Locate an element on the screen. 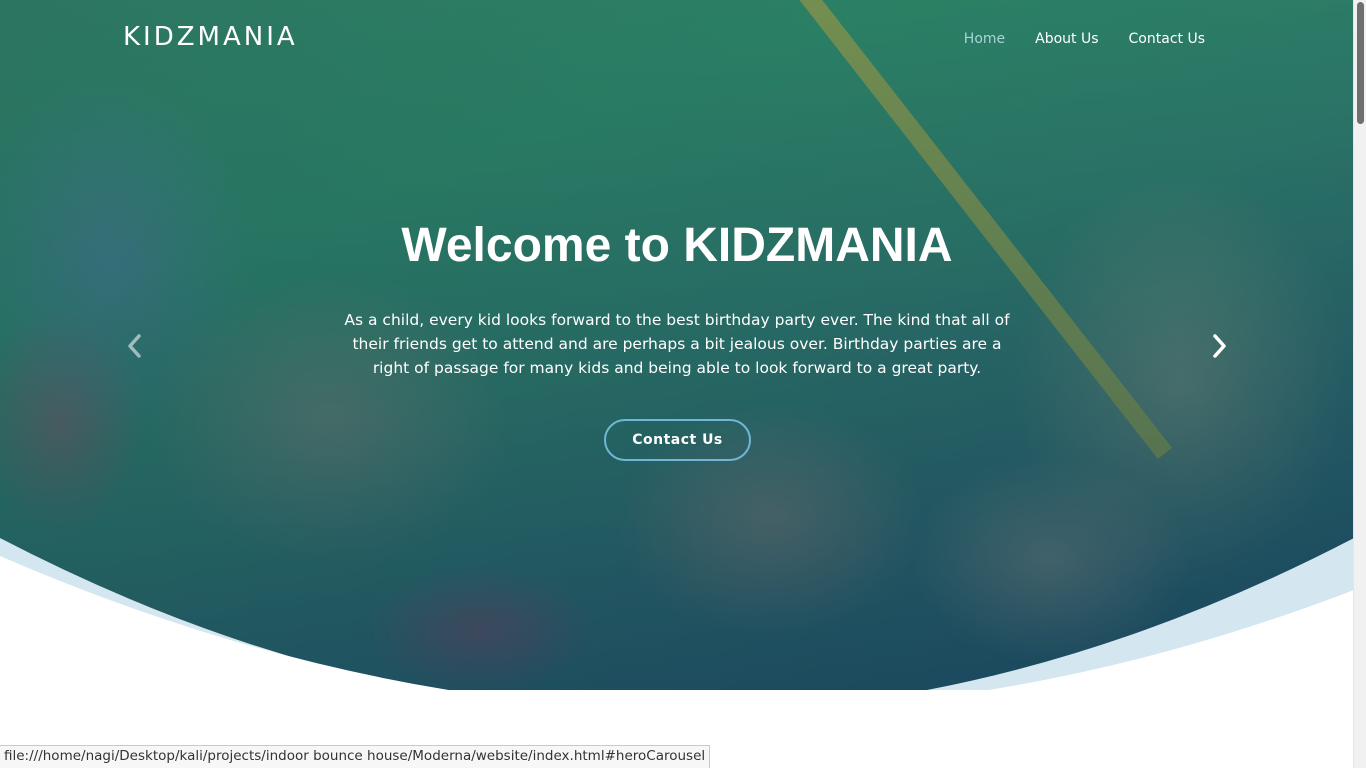 The image size is (1366, 768). main-nav: Home About Us Contact Us is located at coordinates (1084, 39).